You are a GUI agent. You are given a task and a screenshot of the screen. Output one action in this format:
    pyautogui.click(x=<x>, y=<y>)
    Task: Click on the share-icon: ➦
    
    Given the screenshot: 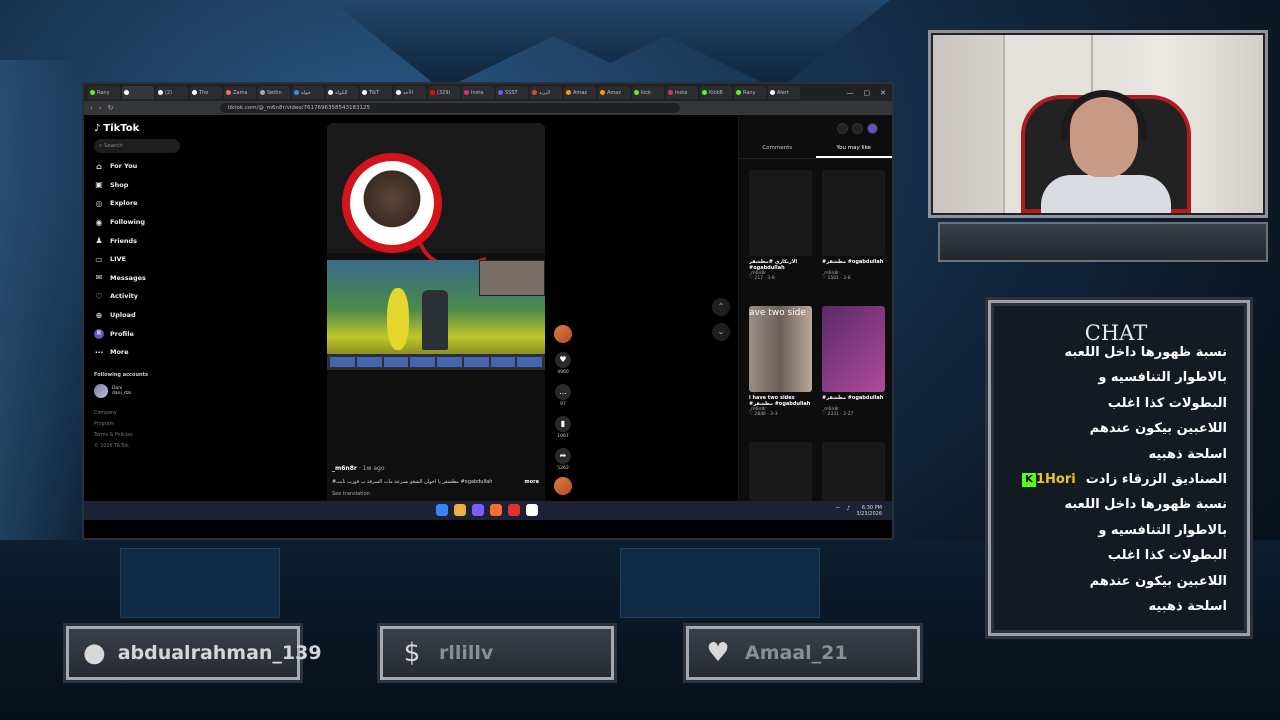 What is the action you would take?
    pyautogui.click(x=563, y=456)
    